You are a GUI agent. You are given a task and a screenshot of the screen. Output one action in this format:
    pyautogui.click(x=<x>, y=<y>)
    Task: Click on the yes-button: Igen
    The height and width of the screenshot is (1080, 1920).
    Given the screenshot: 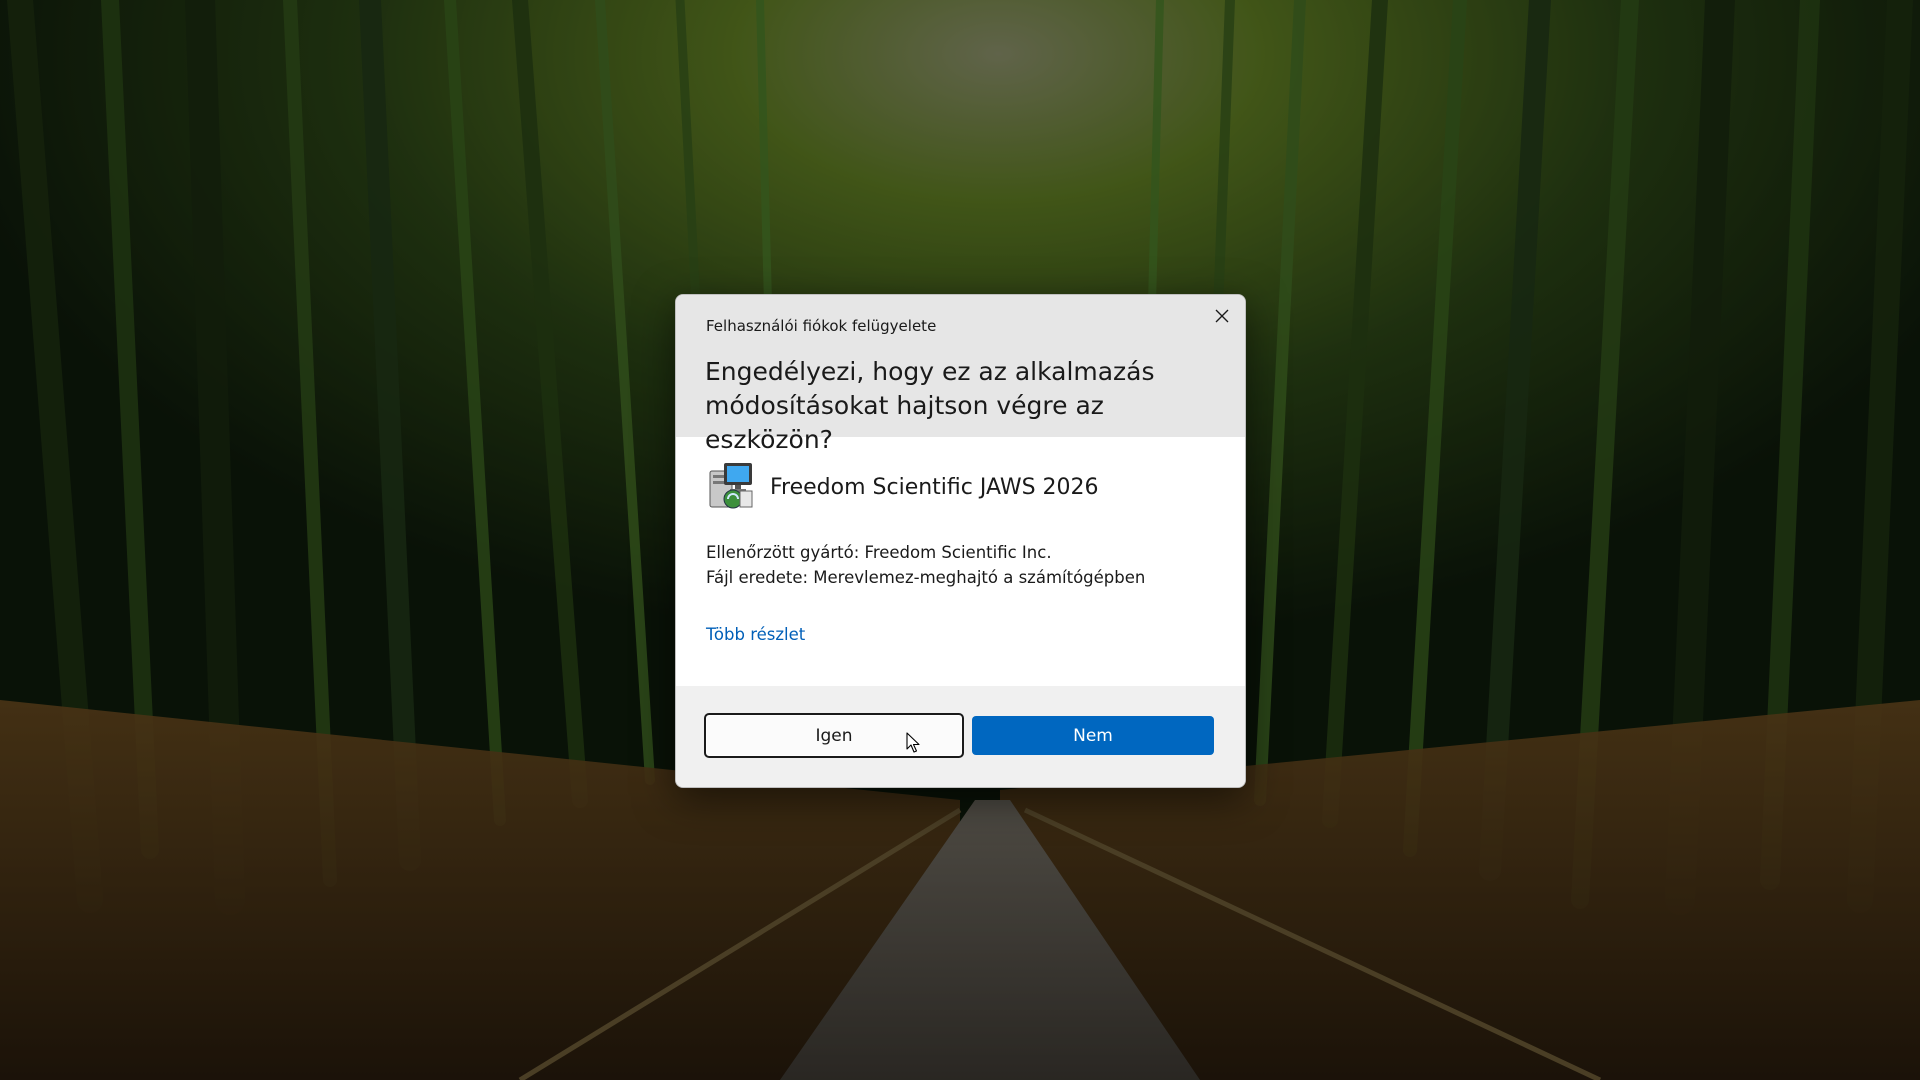 What is the action you would take?
    pyautogui.click(x=834, y=735)
    